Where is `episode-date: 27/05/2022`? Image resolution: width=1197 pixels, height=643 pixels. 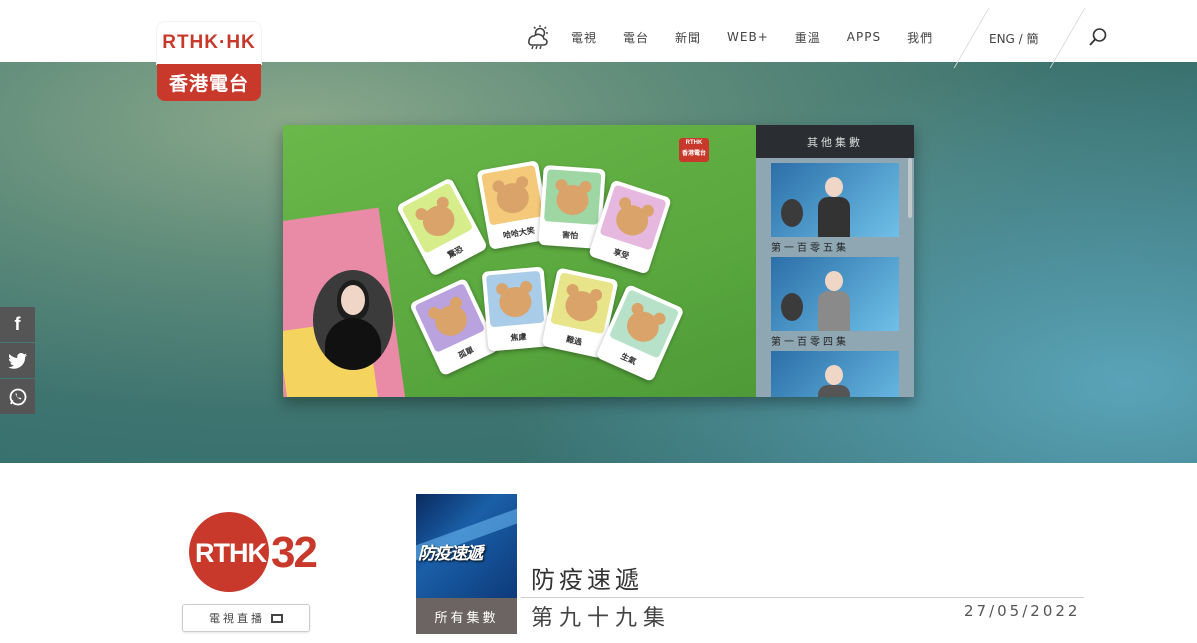 episode-date: 27/05/2022 is located at coordinates (1022, 611).